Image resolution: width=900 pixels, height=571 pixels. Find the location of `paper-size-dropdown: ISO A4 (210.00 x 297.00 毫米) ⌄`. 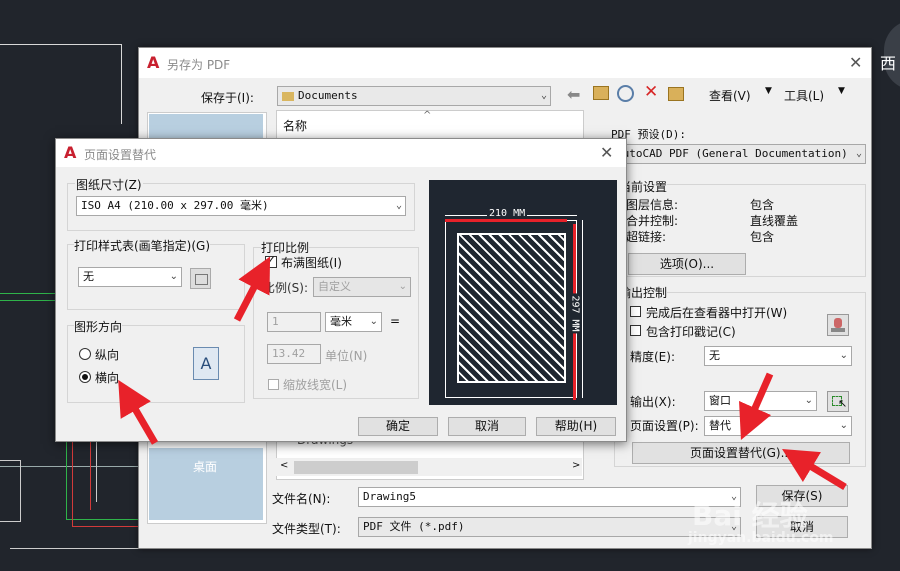

paper-size-dropdown: ISO A4 (210.00 x 297.00 毫米) ⌄ is located at coordinates (241, 206).